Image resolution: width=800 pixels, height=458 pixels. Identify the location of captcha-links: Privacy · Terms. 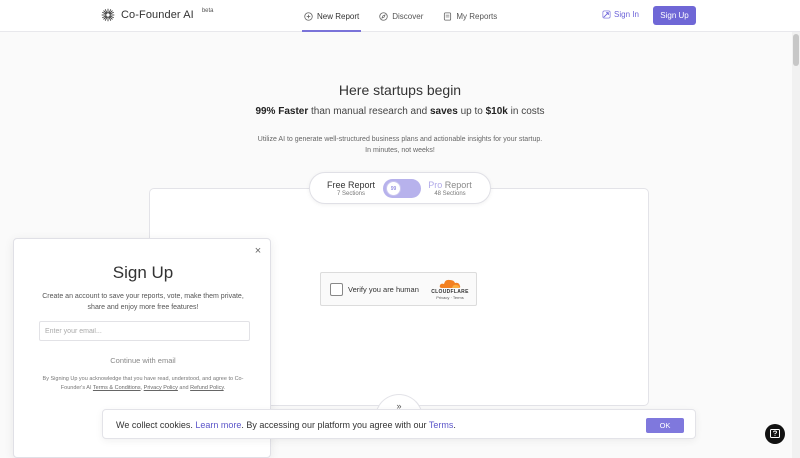
(450, 297).